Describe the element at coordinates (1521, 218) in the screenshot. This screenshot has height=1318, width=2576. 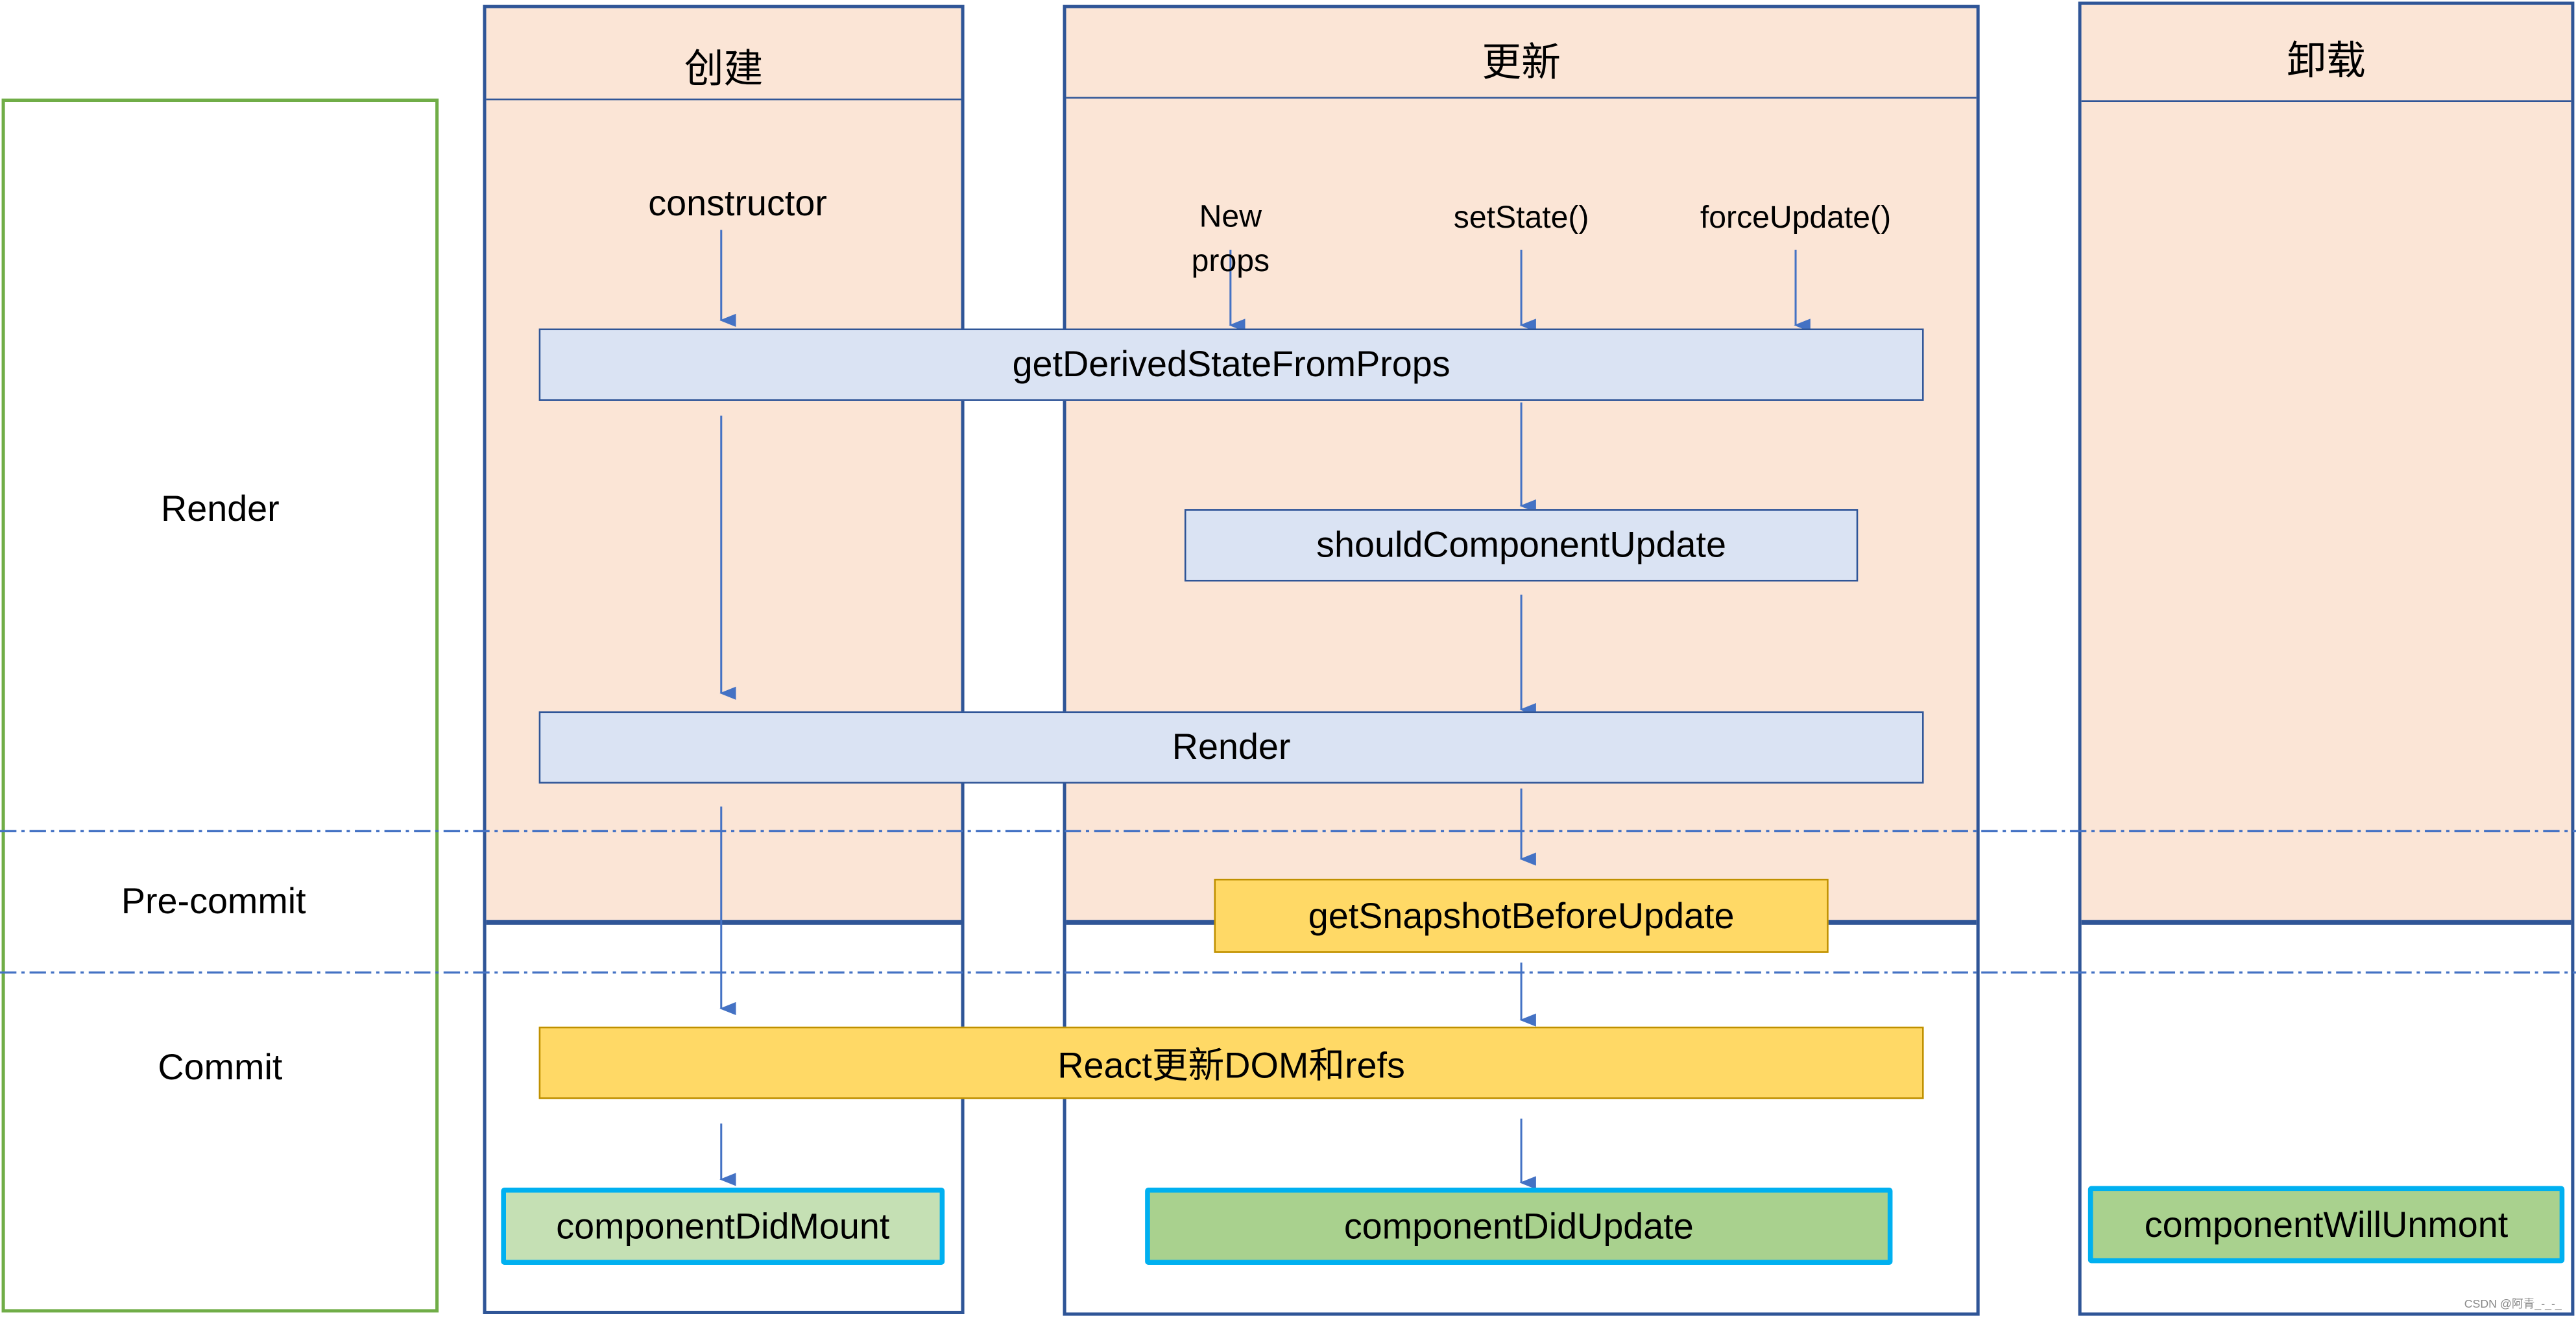
I see `trigger-set-state: setState()` at that location.